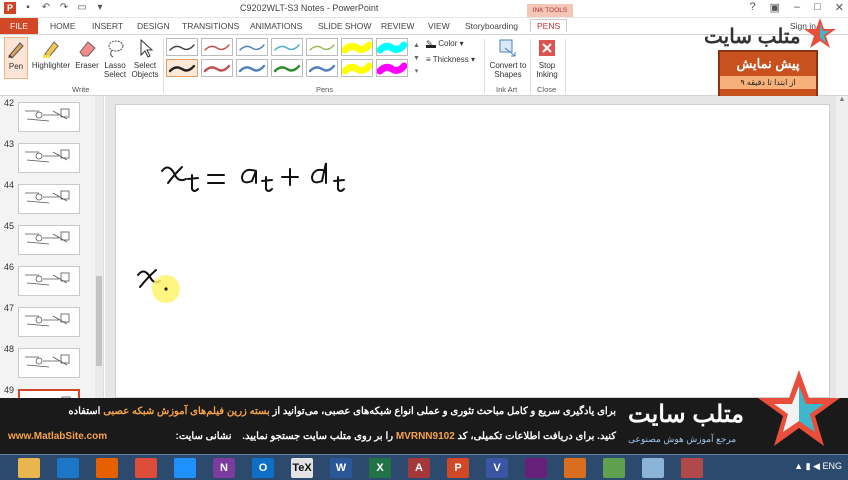 The height and width of the screenshot is (480, 848). What do you see at coordinates (82, 8) in the screenshot?
I see `slideshow-icon: ▭` at bounding box center [82, 8].